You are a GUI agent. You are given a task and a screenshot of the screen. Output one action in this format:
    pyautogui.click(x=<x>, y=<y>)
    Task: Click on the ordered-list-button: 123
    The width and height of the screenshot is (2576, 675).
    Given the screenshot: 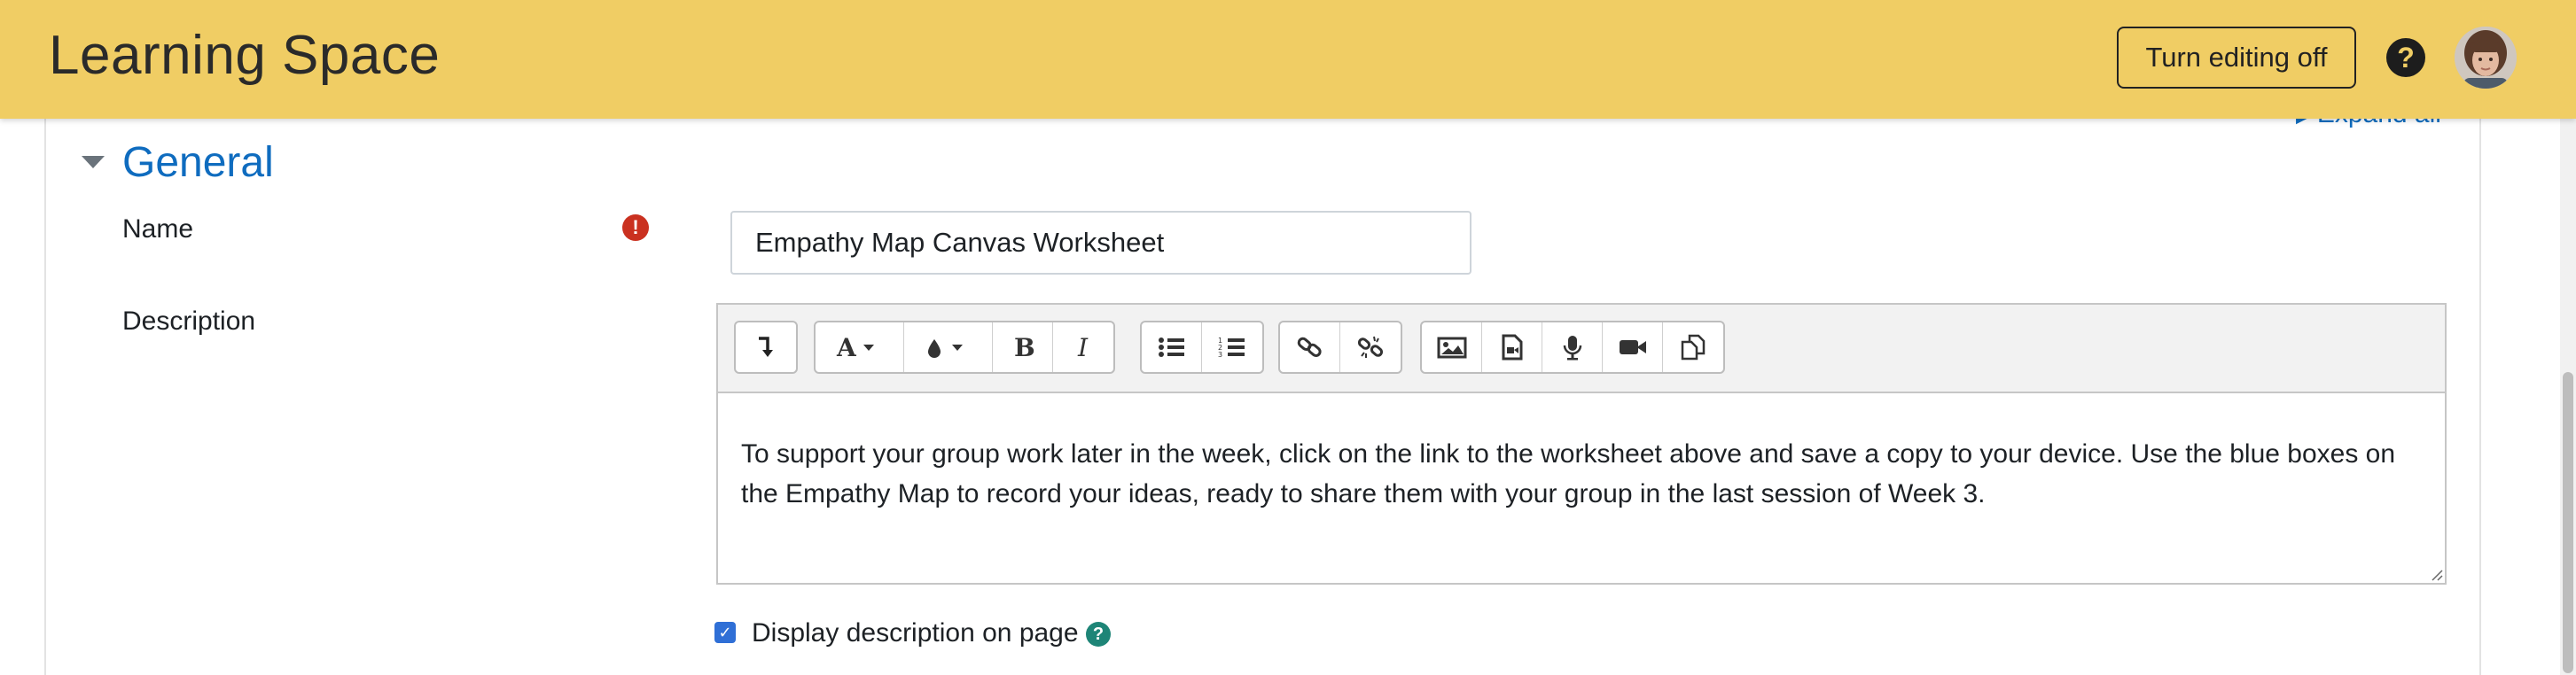 What is the action you would take?
    pyautogui.click(x=1232, y=347)
    